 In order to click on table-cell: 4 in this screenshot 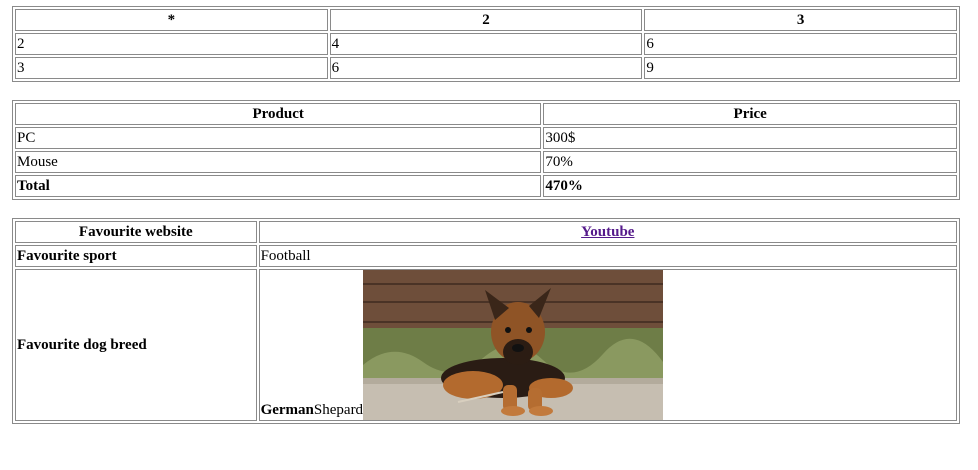, I will do `click(486, 44)`.